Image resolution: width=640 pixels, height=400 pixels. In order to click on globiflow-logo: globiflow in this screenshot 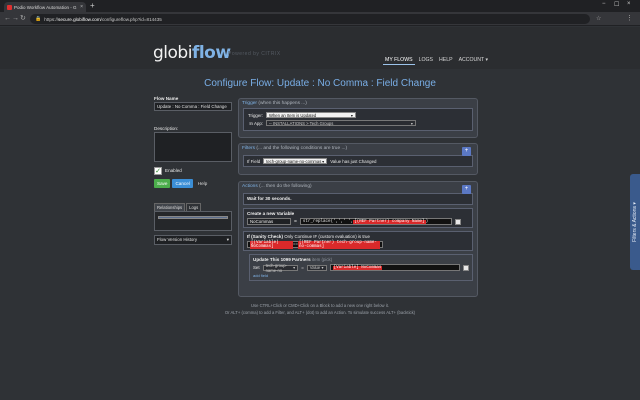, I will do `click(192, 53)`.